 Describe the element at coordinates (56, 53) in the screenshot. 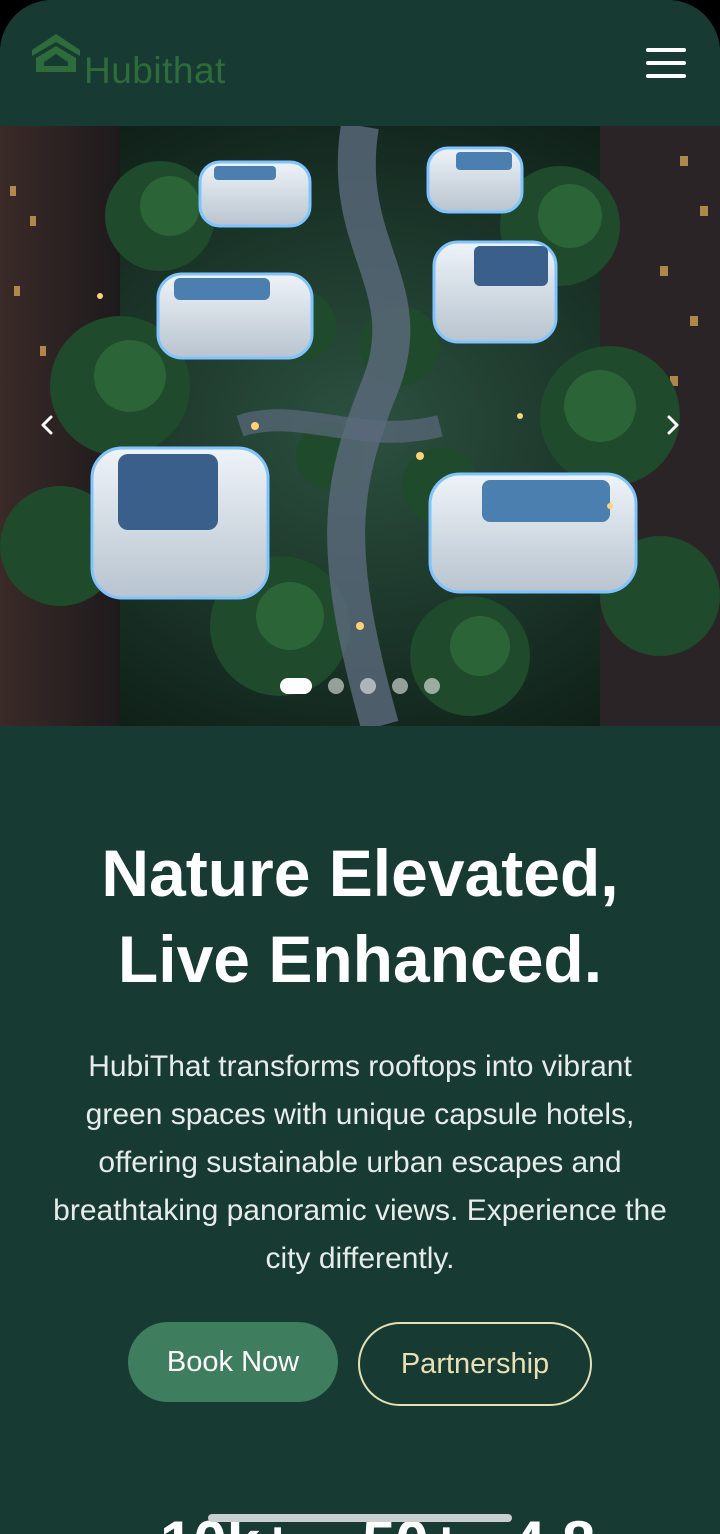

I see `house-roof-icon` at that location.